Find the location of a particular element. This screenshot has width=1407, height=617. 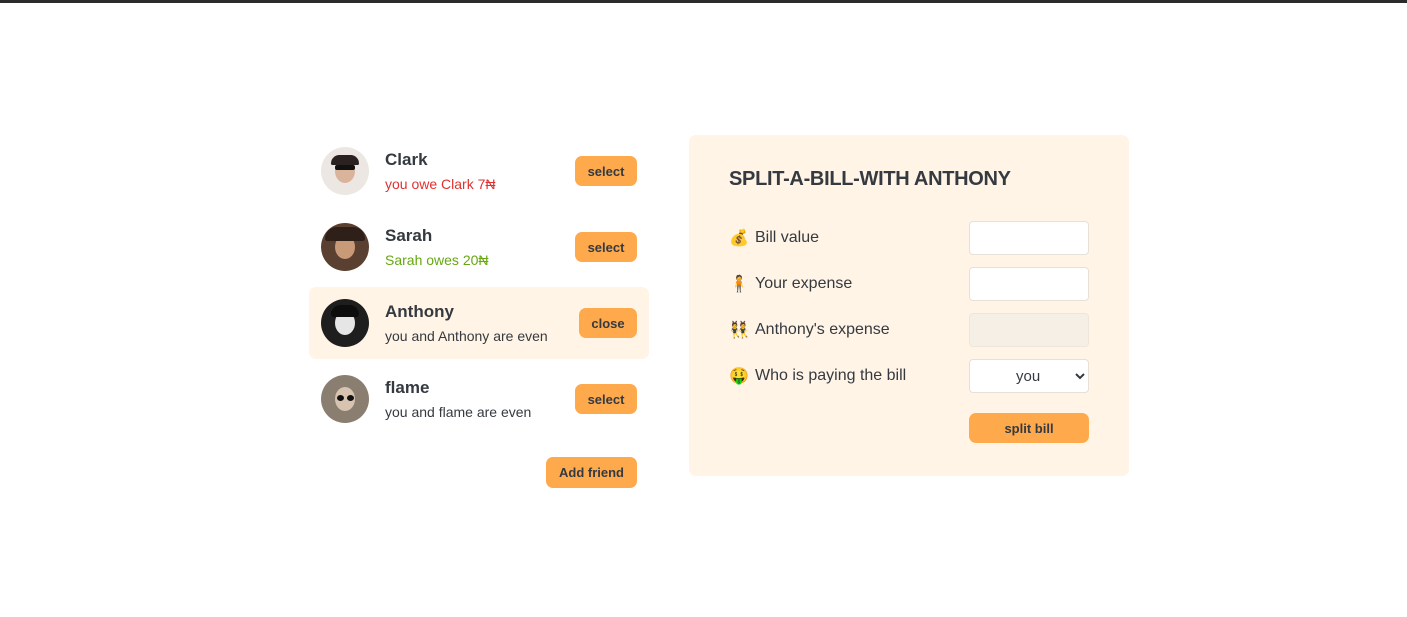

split-bill-button: split bill is located at coordinates (1029, 428).